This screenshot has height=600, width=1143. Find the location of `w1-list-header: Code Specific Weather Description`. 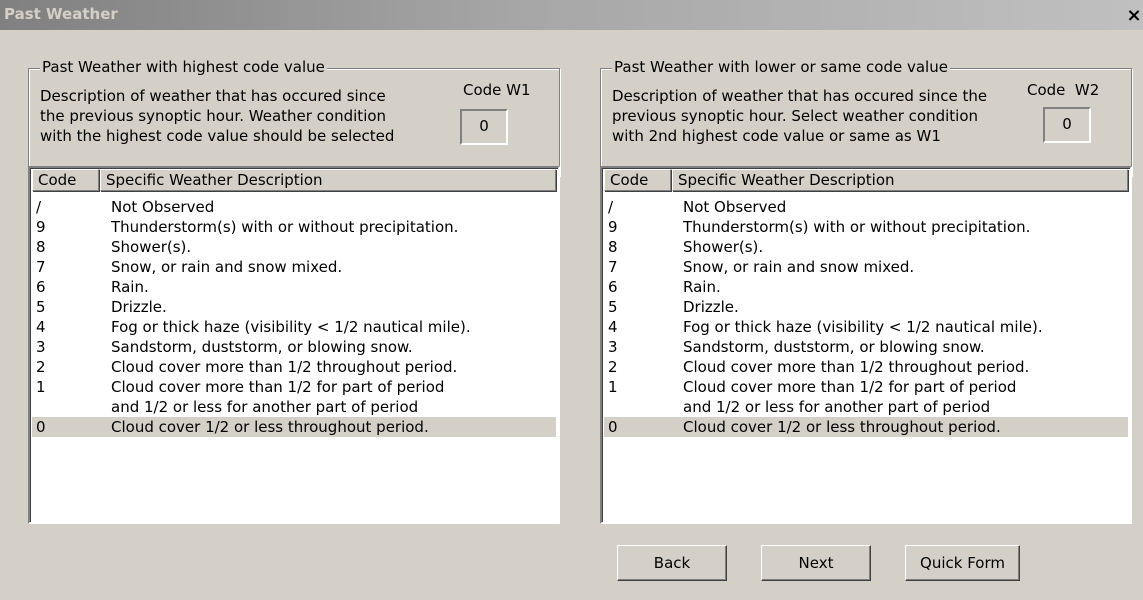

w1-list-header: Code Specific Weather Description is located at coordinates (294, 180).